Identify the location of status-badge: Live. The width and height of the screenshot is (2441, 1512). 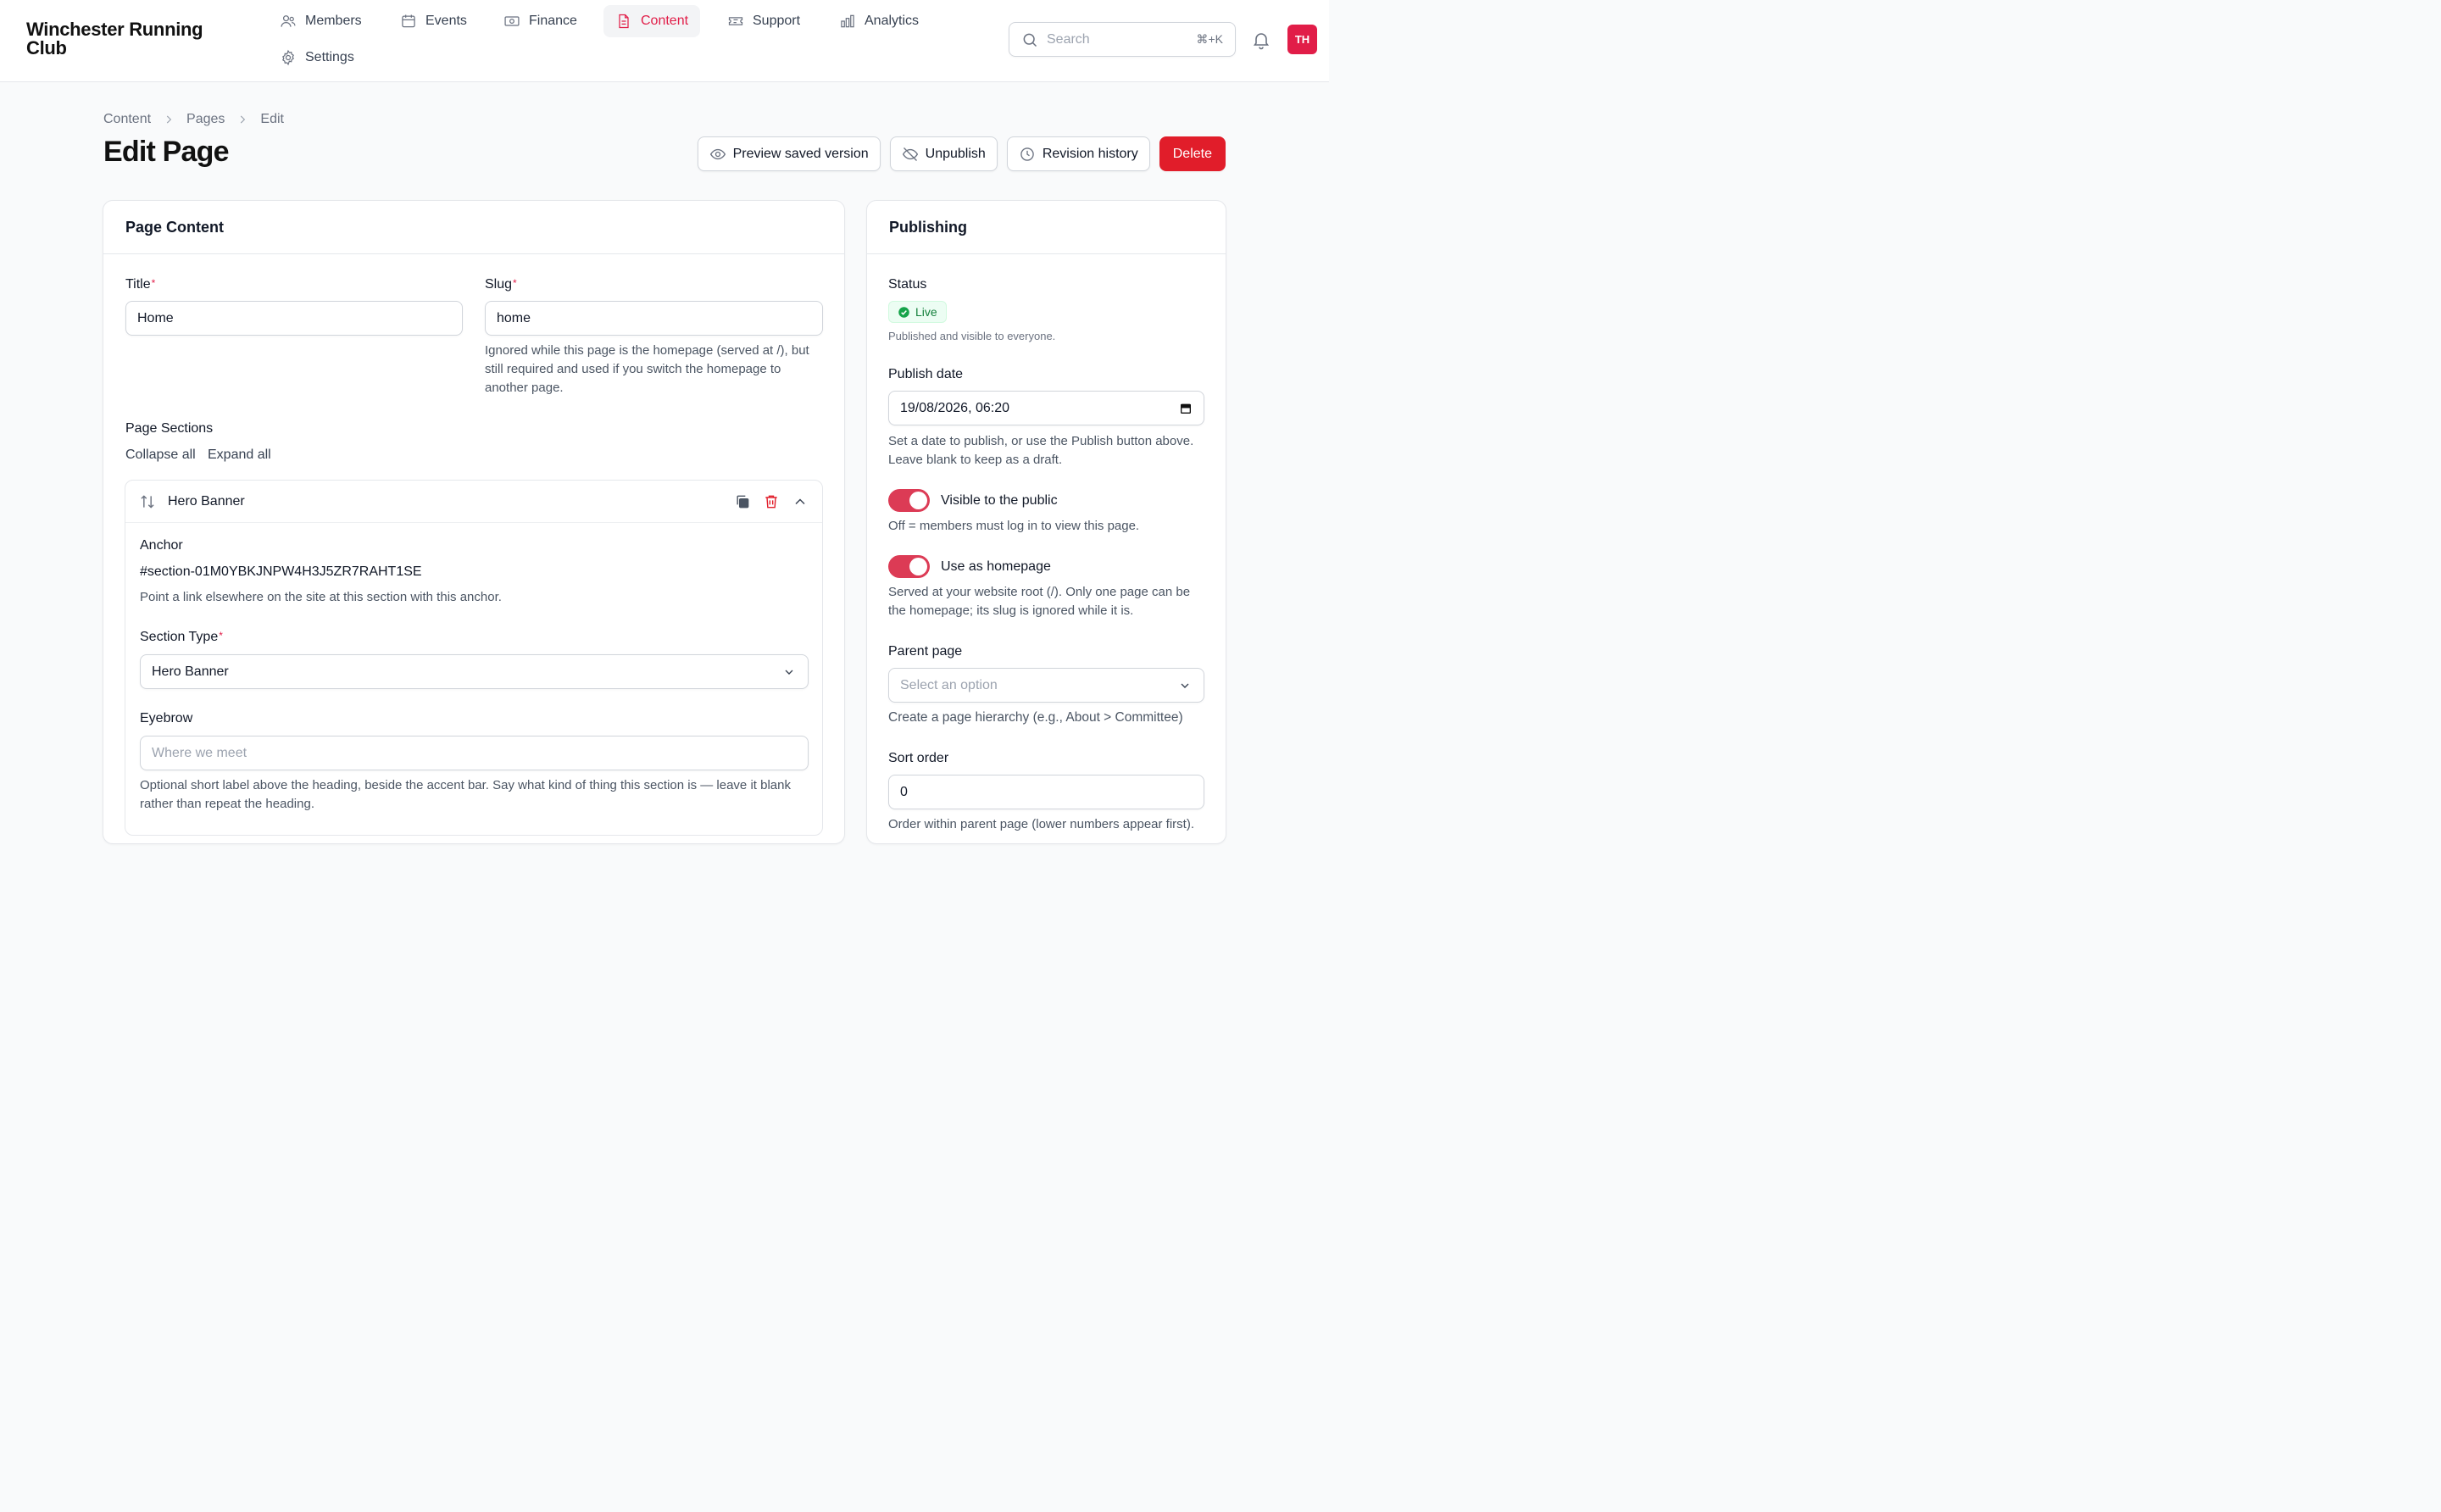
(918, 312).